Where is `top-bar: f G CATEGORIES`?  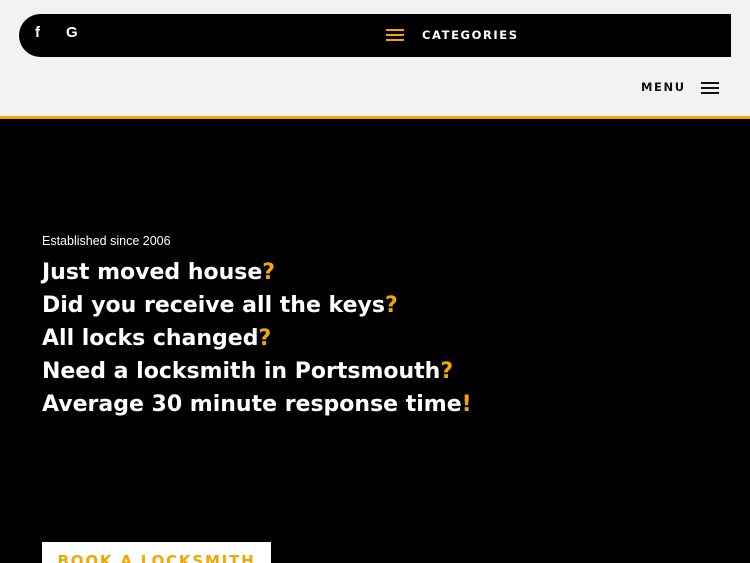
top-bar: f G CATEGORIES is located at coordinates (375, 35).